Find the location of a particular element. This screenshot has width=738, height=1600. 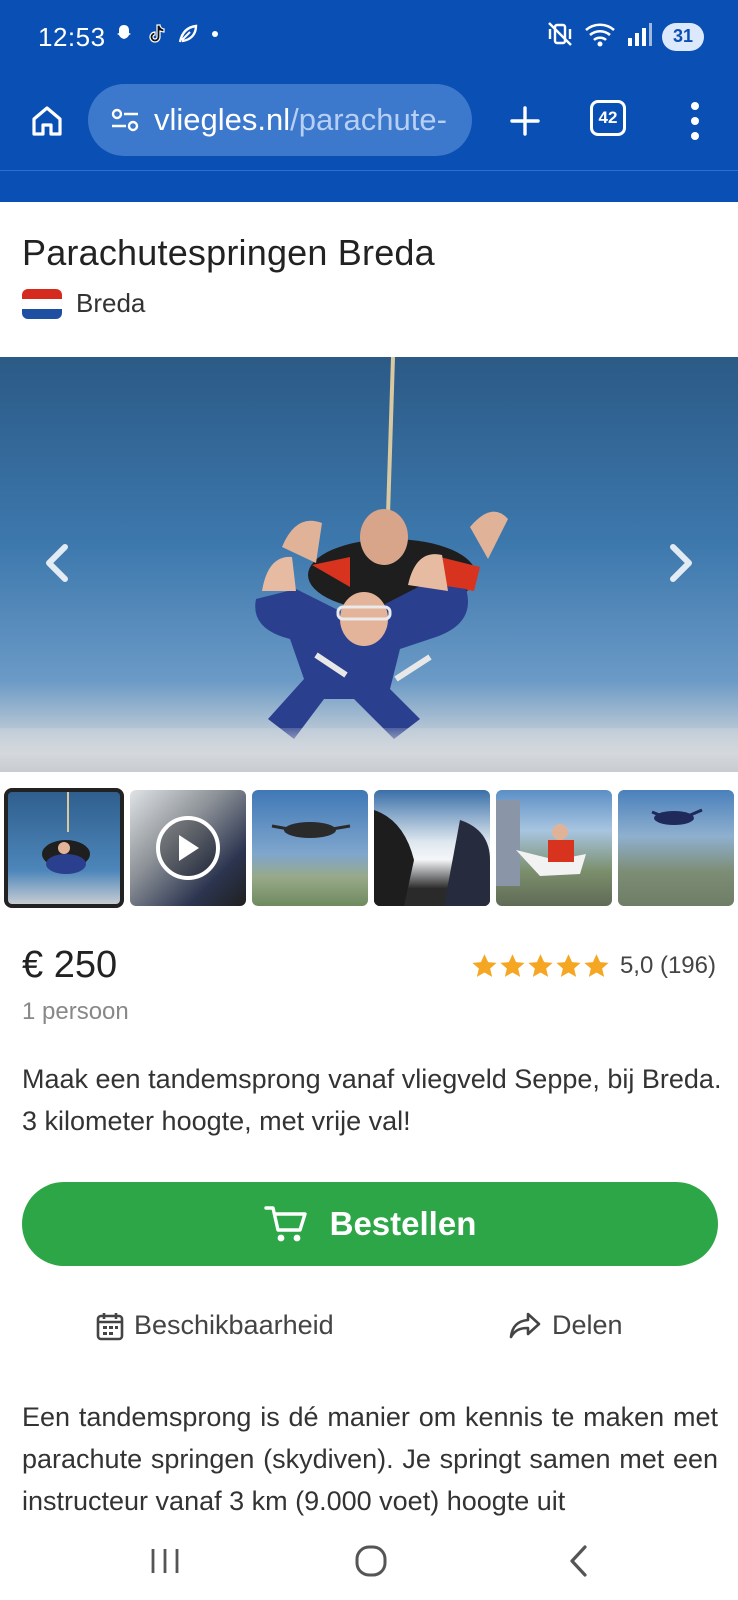

home-button is located at coordinates (47, 121).